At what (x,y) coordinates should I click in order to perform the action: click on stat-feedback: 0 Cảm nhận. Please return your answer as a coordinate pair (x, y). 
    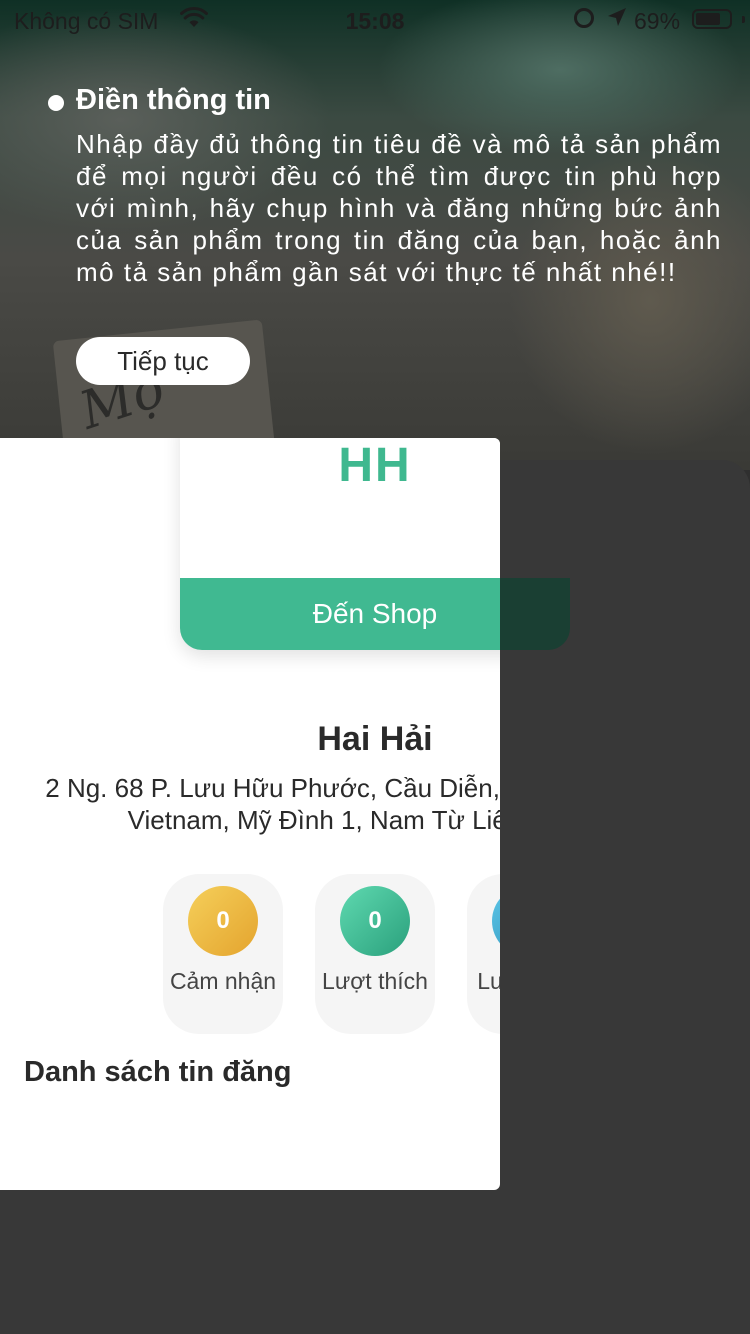
    Looking at the image, I should click on (223, 954).